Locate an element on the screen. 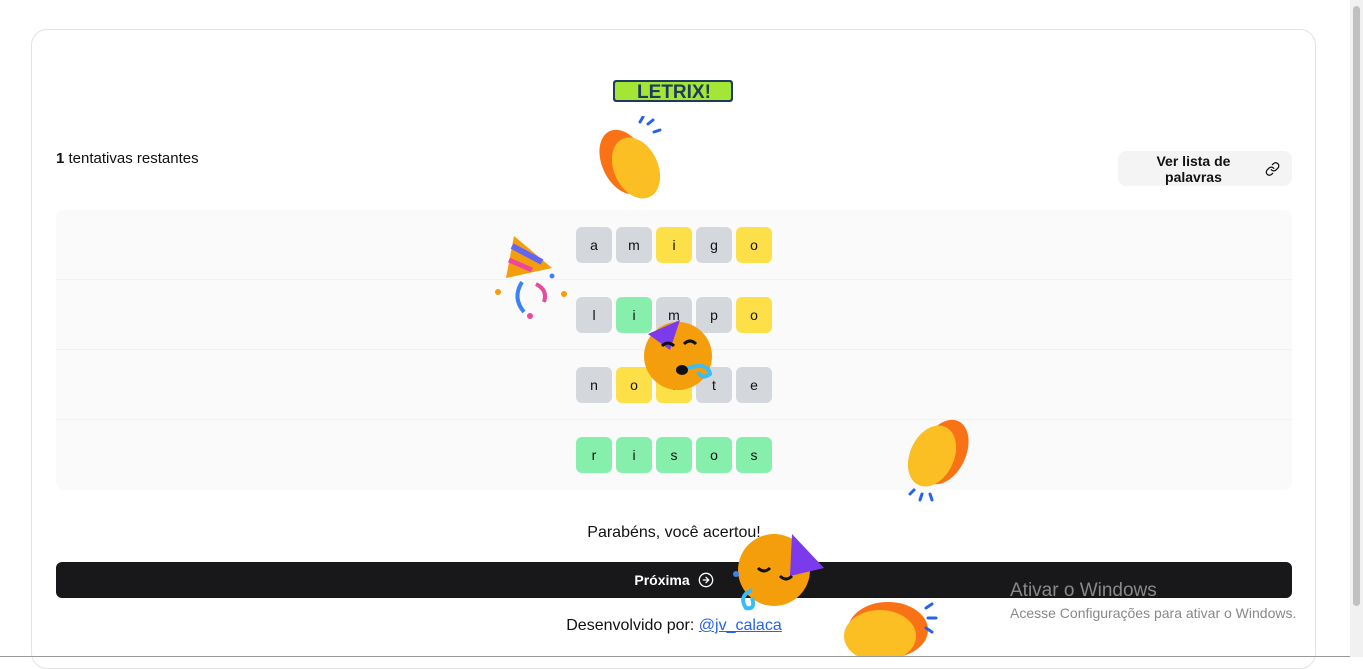  scrollbar is located at coordinates (1356, 328).